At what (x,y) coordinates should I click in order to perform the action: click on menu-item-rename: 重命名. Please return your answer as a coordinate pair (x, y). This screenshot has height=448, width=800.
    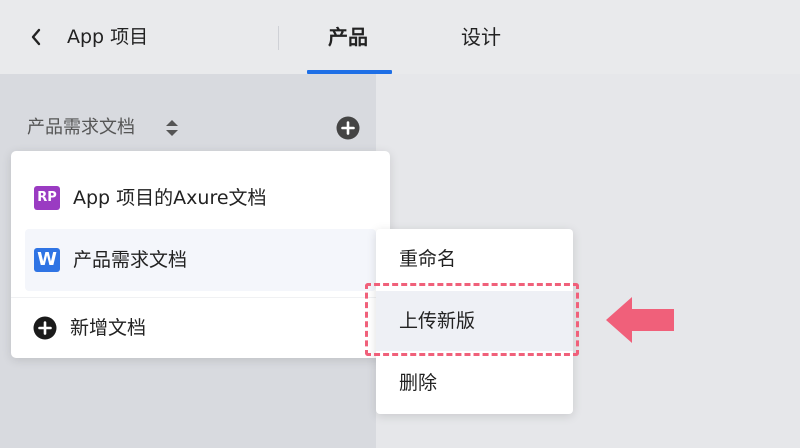
    Looking at the image, I should click on (474, 259).